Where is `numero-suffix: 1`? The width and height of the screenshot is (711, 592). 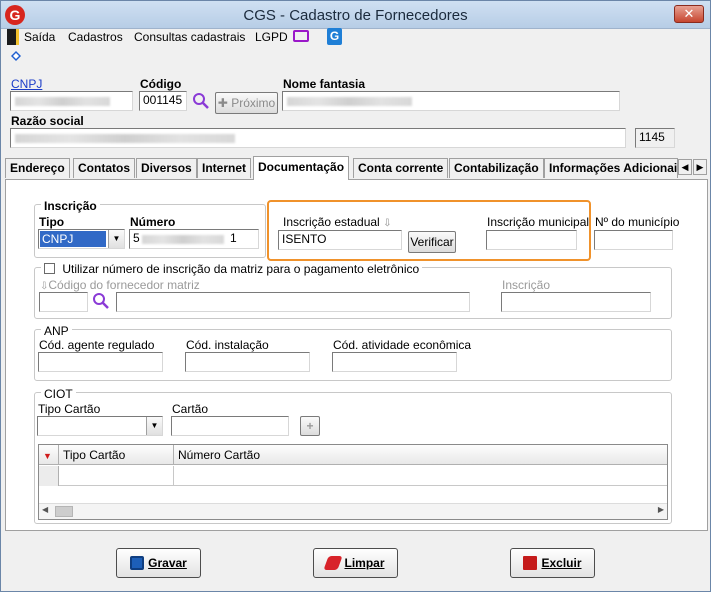 numero-suffix: 1 is located at coordinates (233, 238).